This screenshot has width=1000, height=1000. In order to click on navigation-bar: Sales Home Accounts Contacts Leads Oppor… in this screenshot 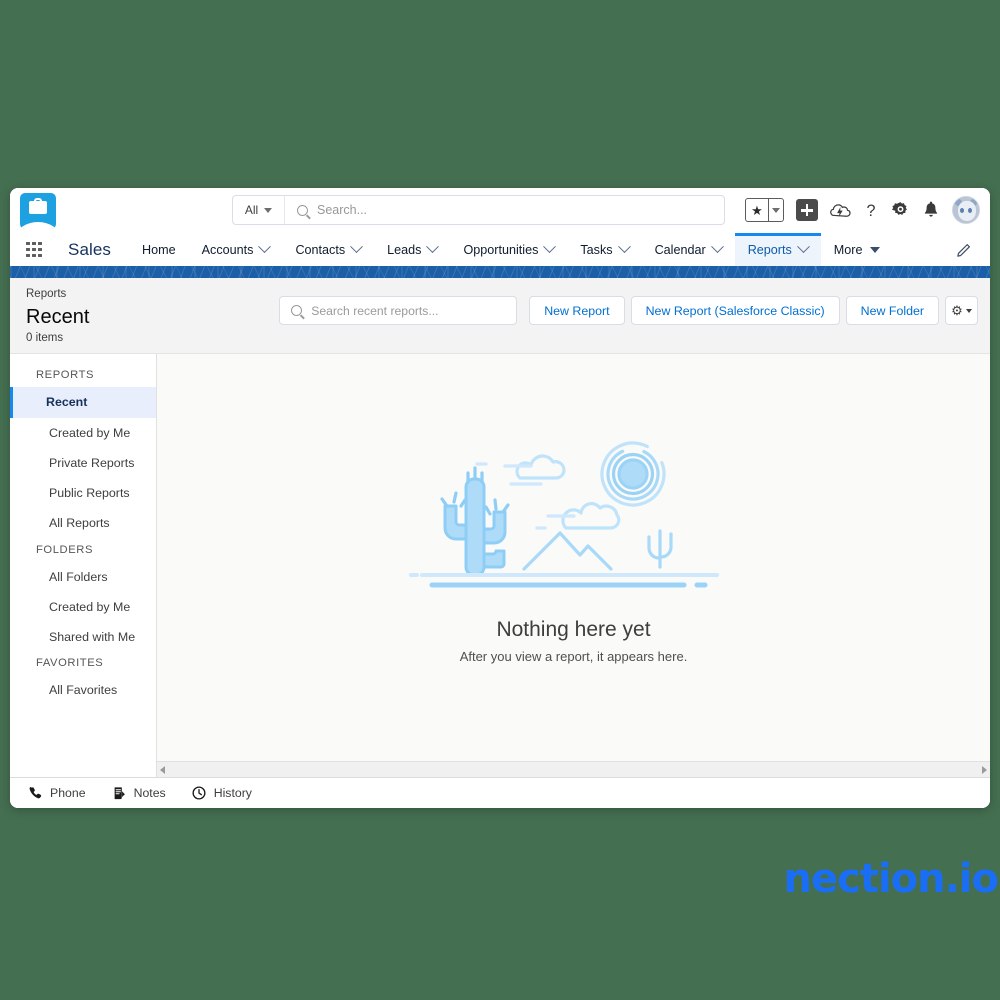, I will do `click(500, 249)`.